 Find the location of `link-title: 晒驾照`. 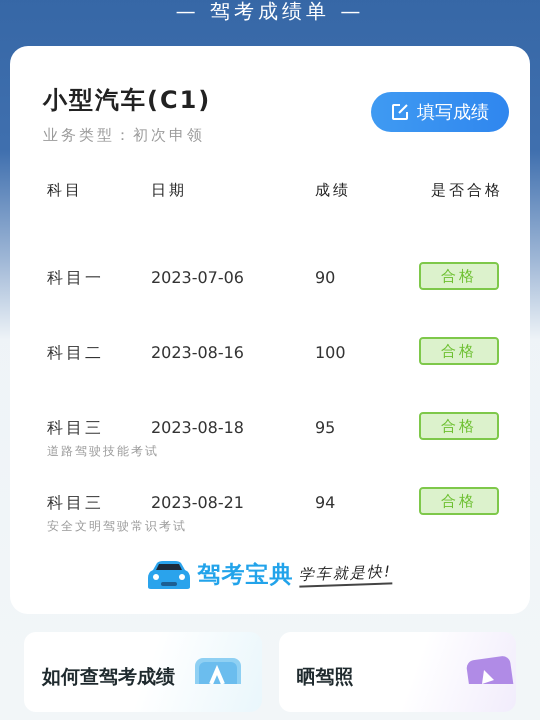

link-title: 晒驾照 is located at coordinates (325, 677).